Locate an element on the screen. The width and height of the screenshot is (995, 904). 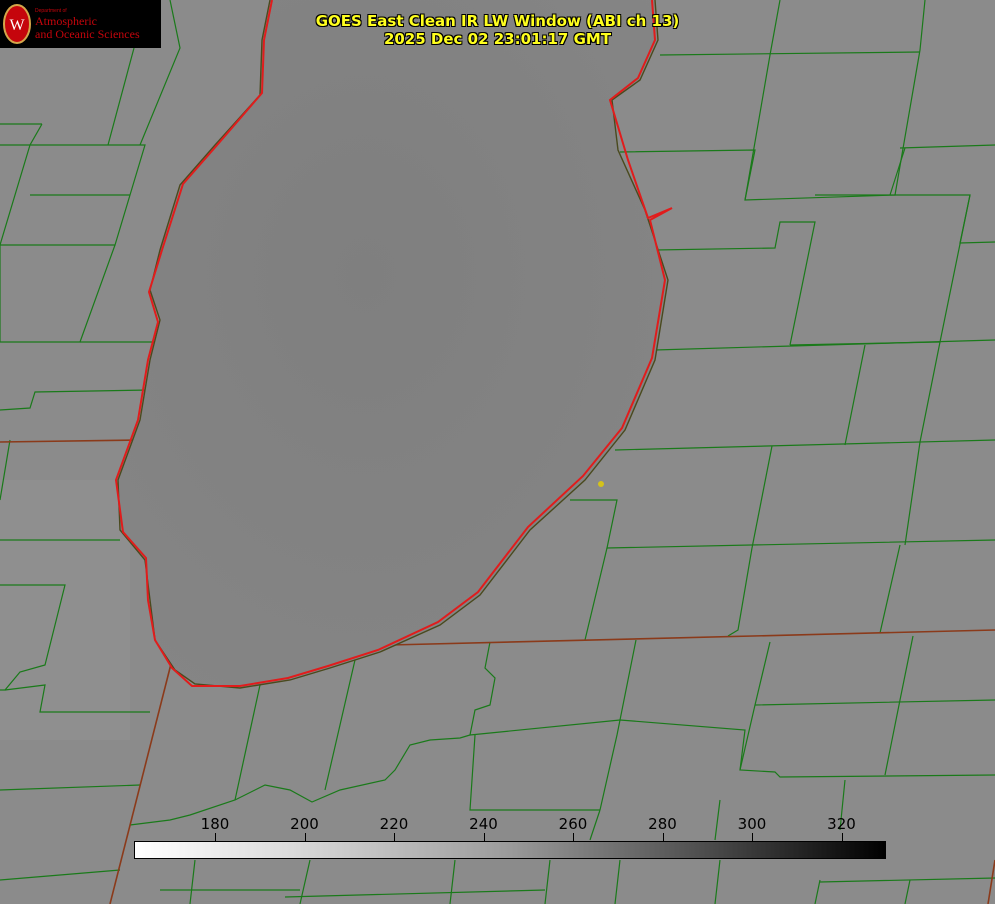
city-marker is located at coordinates (601, 484).